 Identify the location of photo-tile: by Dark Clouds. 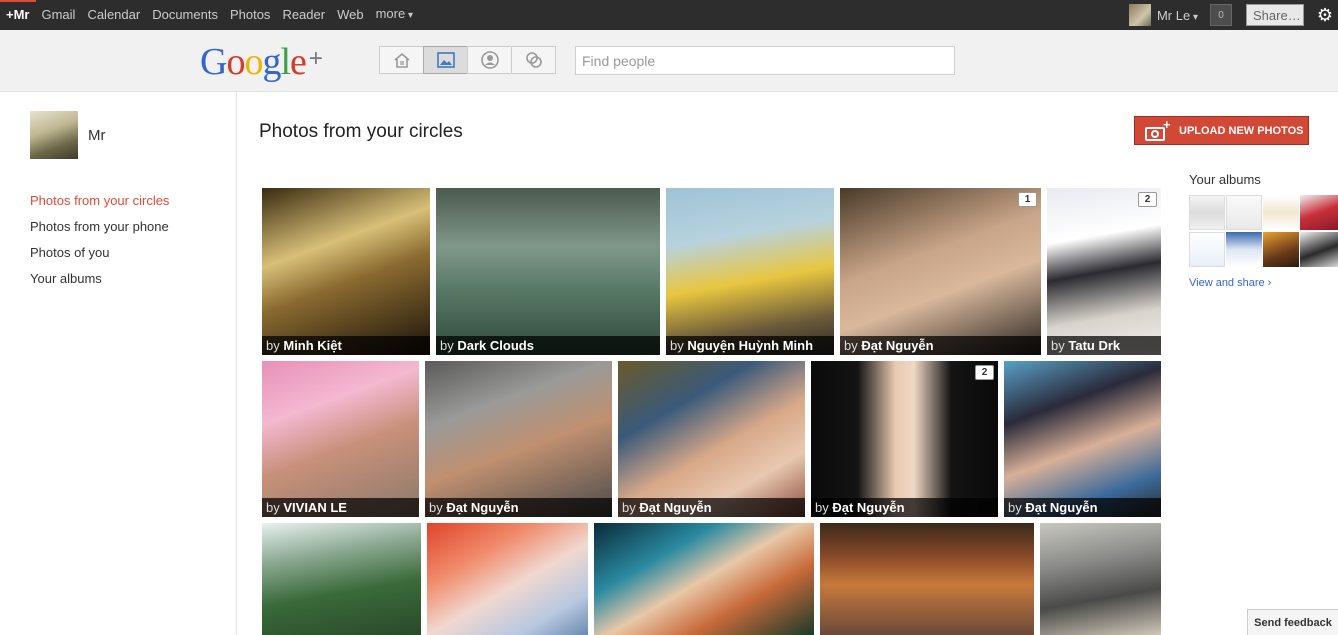
(548, 271).